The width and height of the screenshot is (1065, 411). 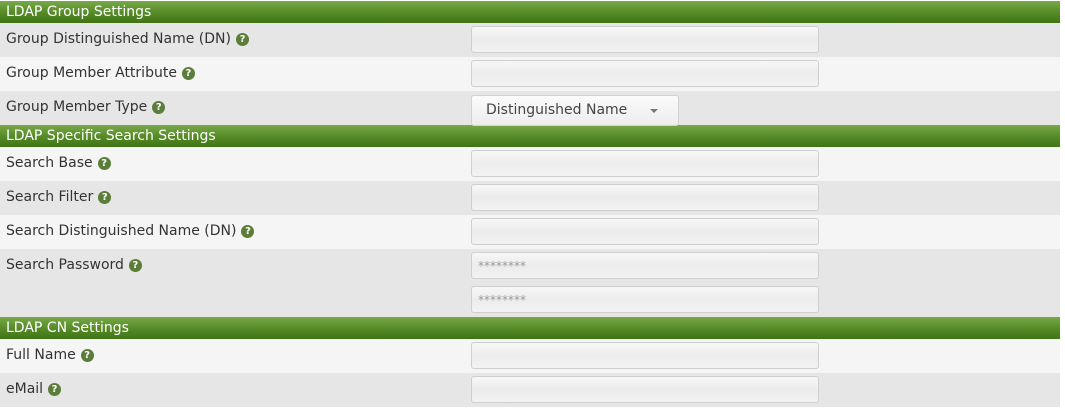 I want to click on row-full-name: Full Name?, so click(x=530, y=356).